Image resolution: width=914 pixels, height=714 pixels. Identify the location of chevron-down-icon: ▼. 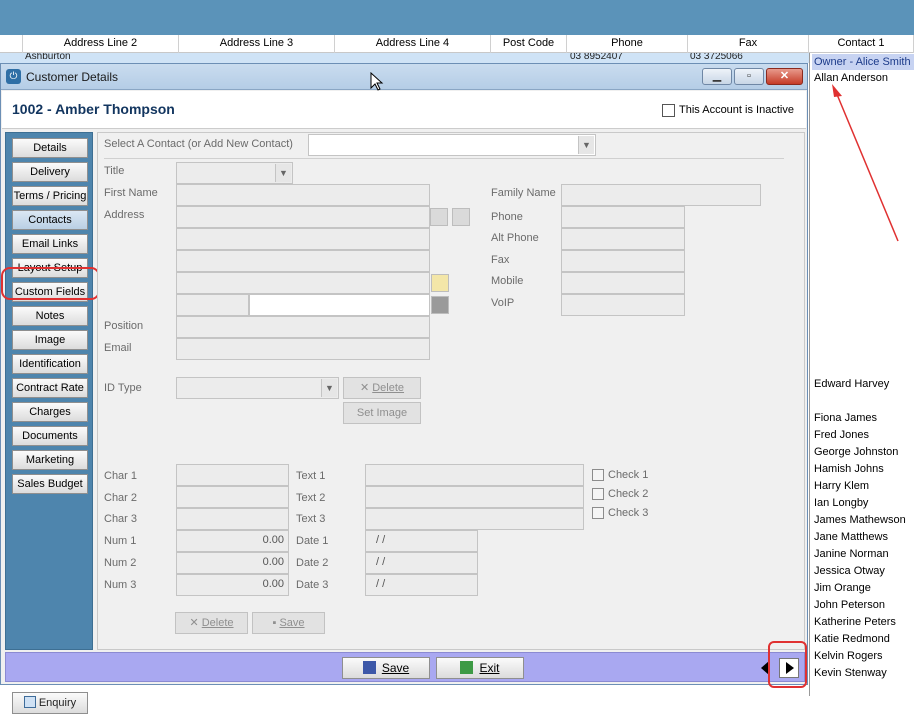
(586, 145).